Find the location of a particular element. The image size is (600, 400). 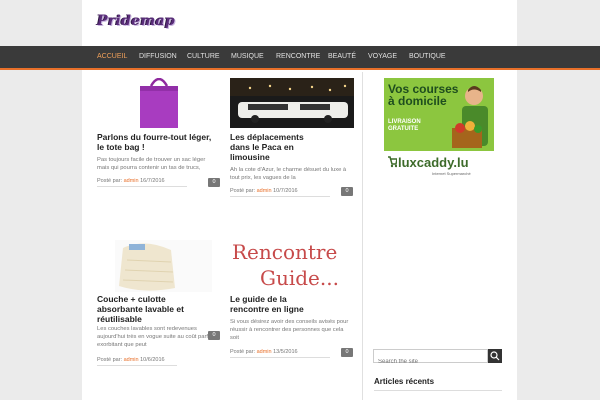

search-button is located at coordinates (495, 356).